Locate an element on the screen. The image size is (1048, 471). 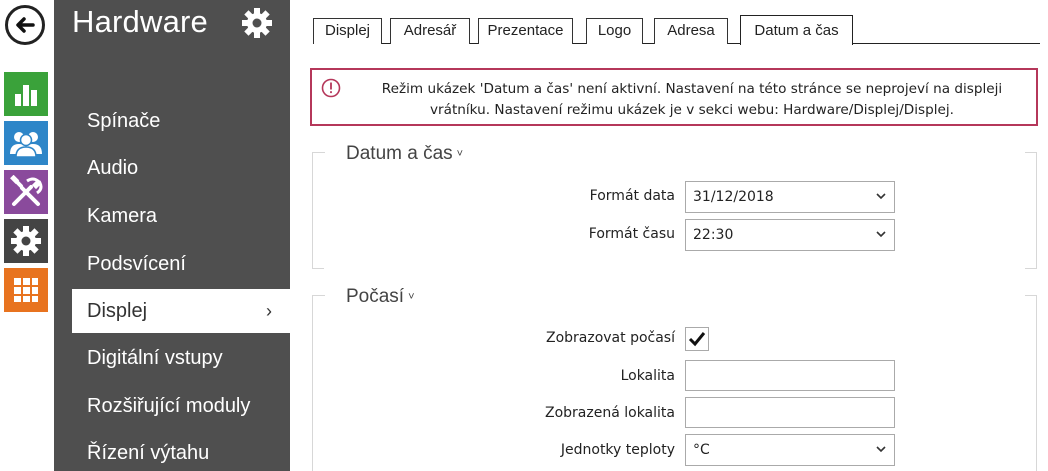
grid-icon is located at coordinates (26, 290).